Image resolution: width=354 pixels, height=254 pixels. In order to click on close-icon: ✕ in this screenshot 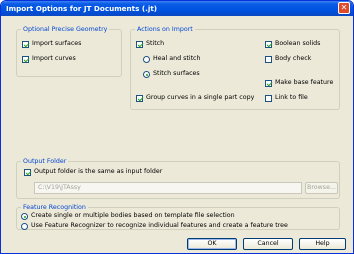, I will do `click(344, 7)`.